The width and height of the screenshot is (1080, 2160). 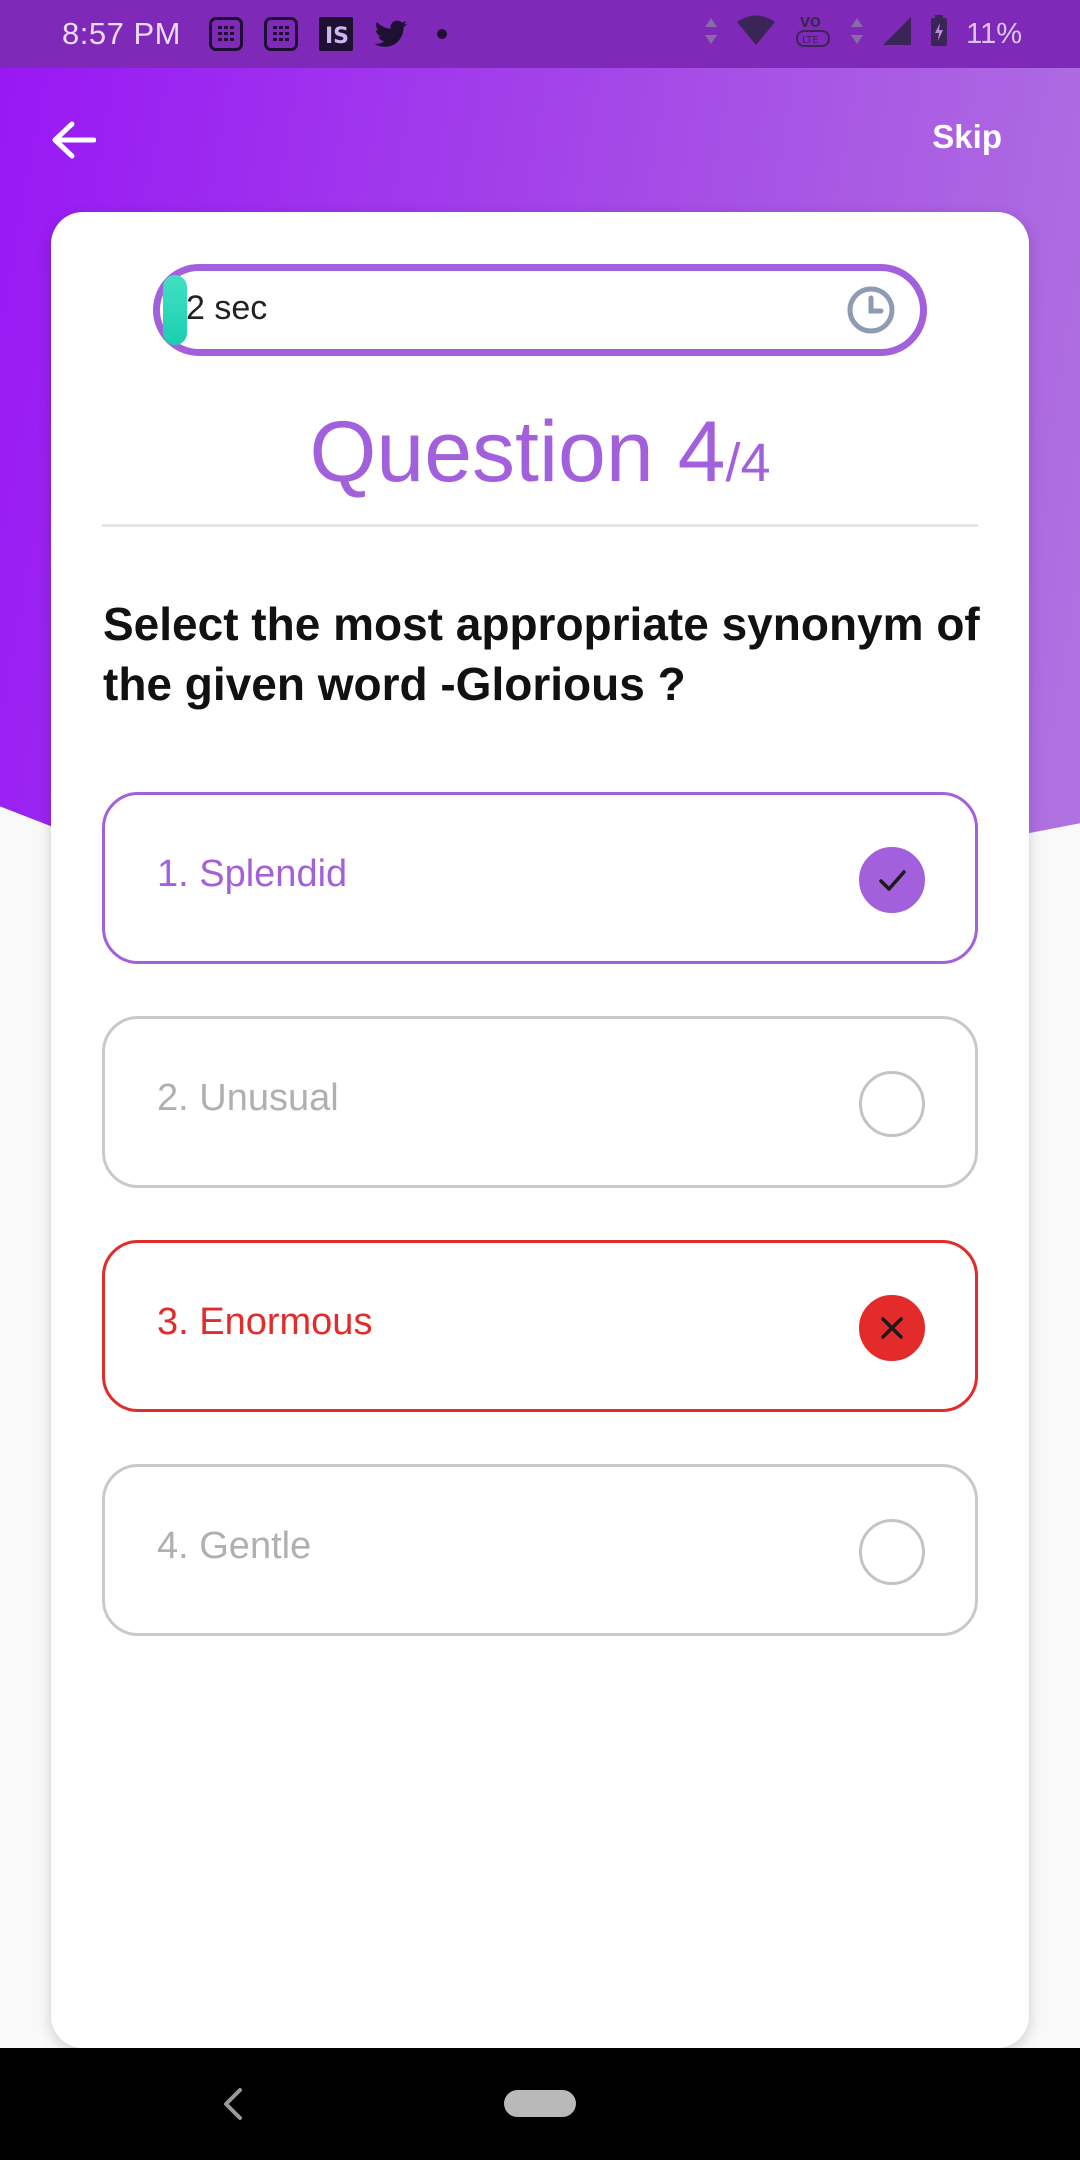 What do you see at coordinates (810, 40) in the screenshot?
I see `svg-text: LTE` at bounding box center [810, 40].